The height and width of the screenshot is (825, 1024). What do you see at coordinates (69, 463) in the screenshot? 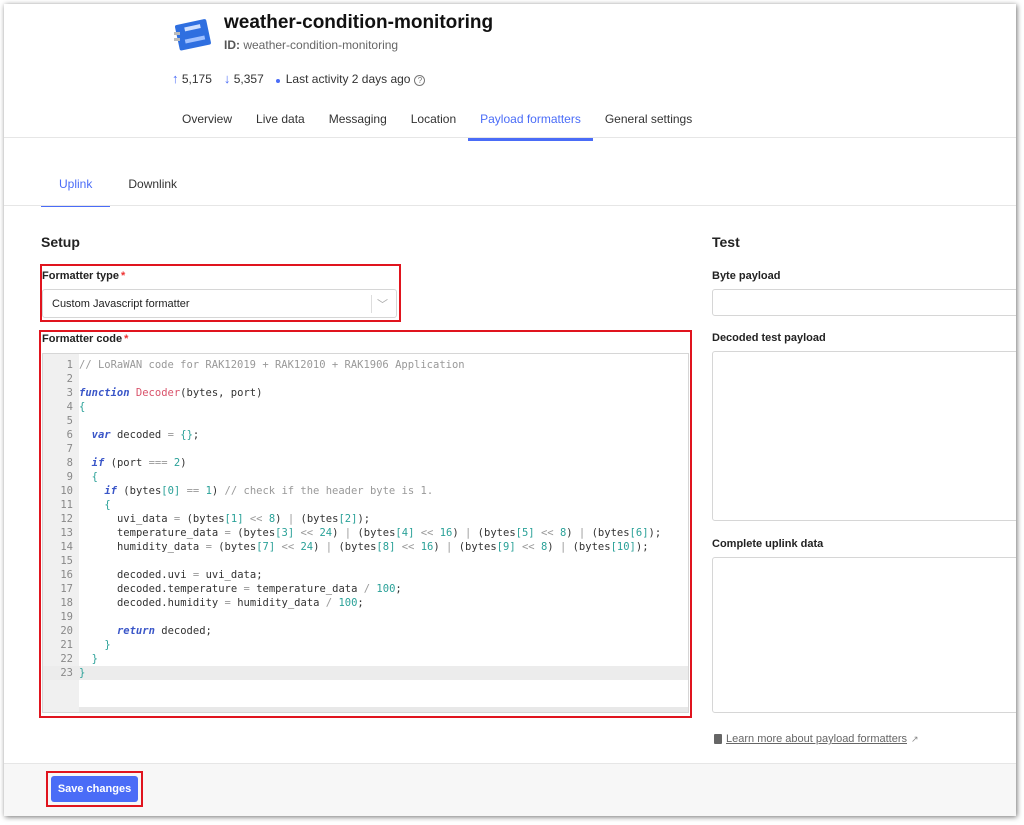
I see `line-number: 8` at bounding box center [69, 463].